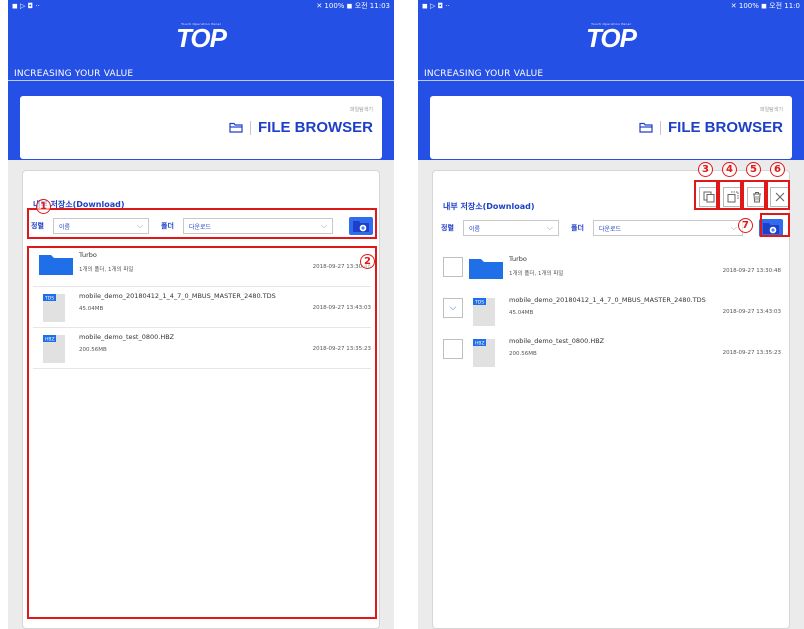  I want to click on hbz-file-icon: HBZ, so click(484, 353).